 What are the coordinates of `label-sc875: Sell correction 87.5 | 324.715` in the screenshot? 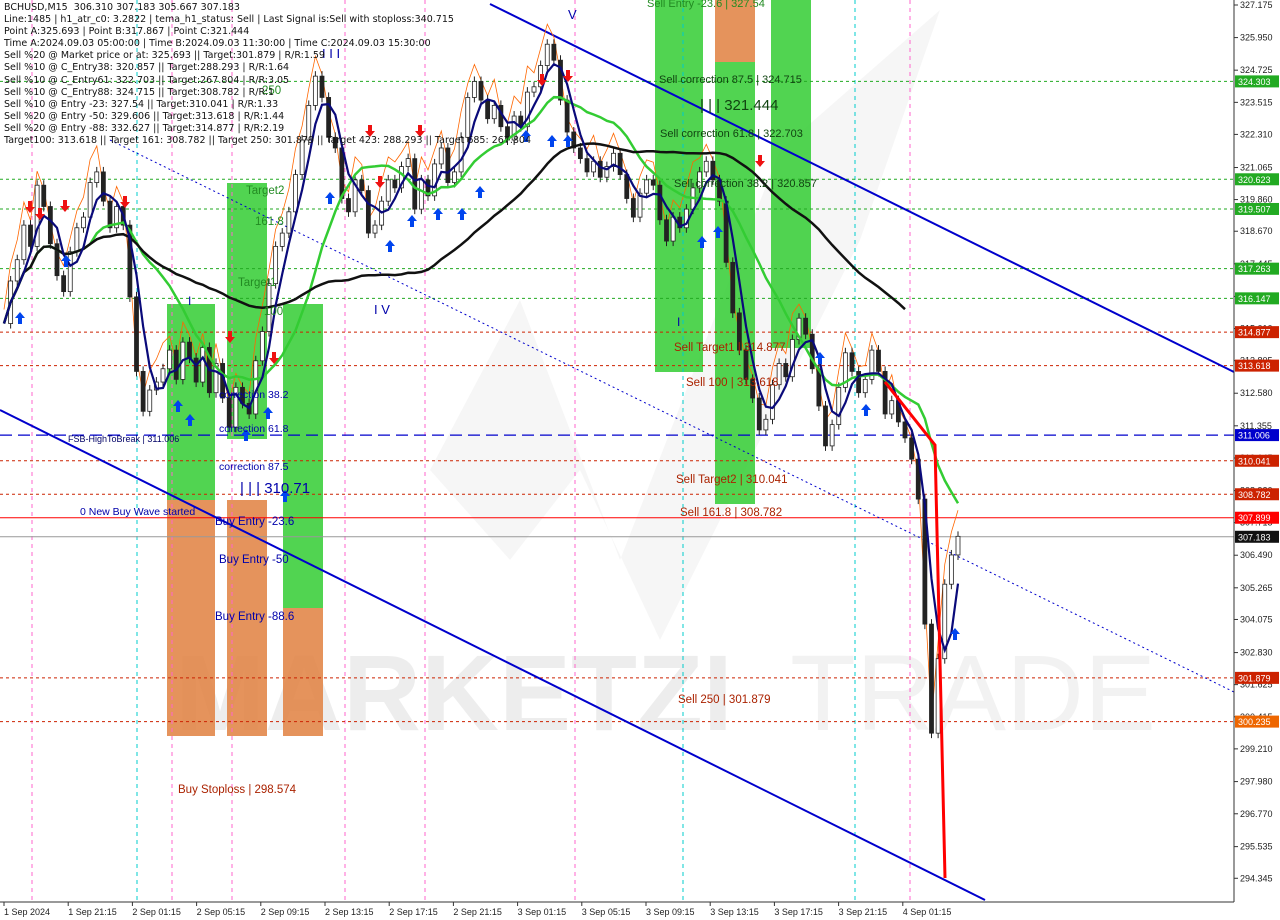 It's located at (730, 80).